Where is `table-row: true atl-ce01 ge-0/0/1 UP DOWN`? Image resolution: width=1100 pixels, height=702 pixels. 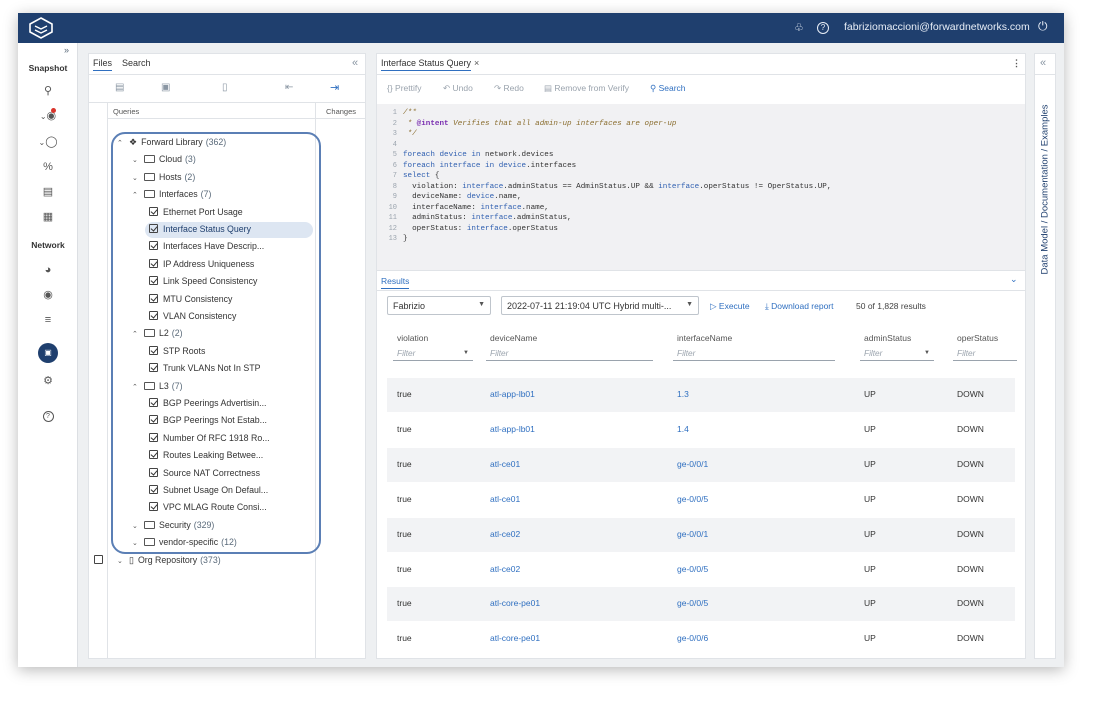 table-row: true atl-ce01 ge-0/0/1 UP DOWN is located at coordinates (701, 464).